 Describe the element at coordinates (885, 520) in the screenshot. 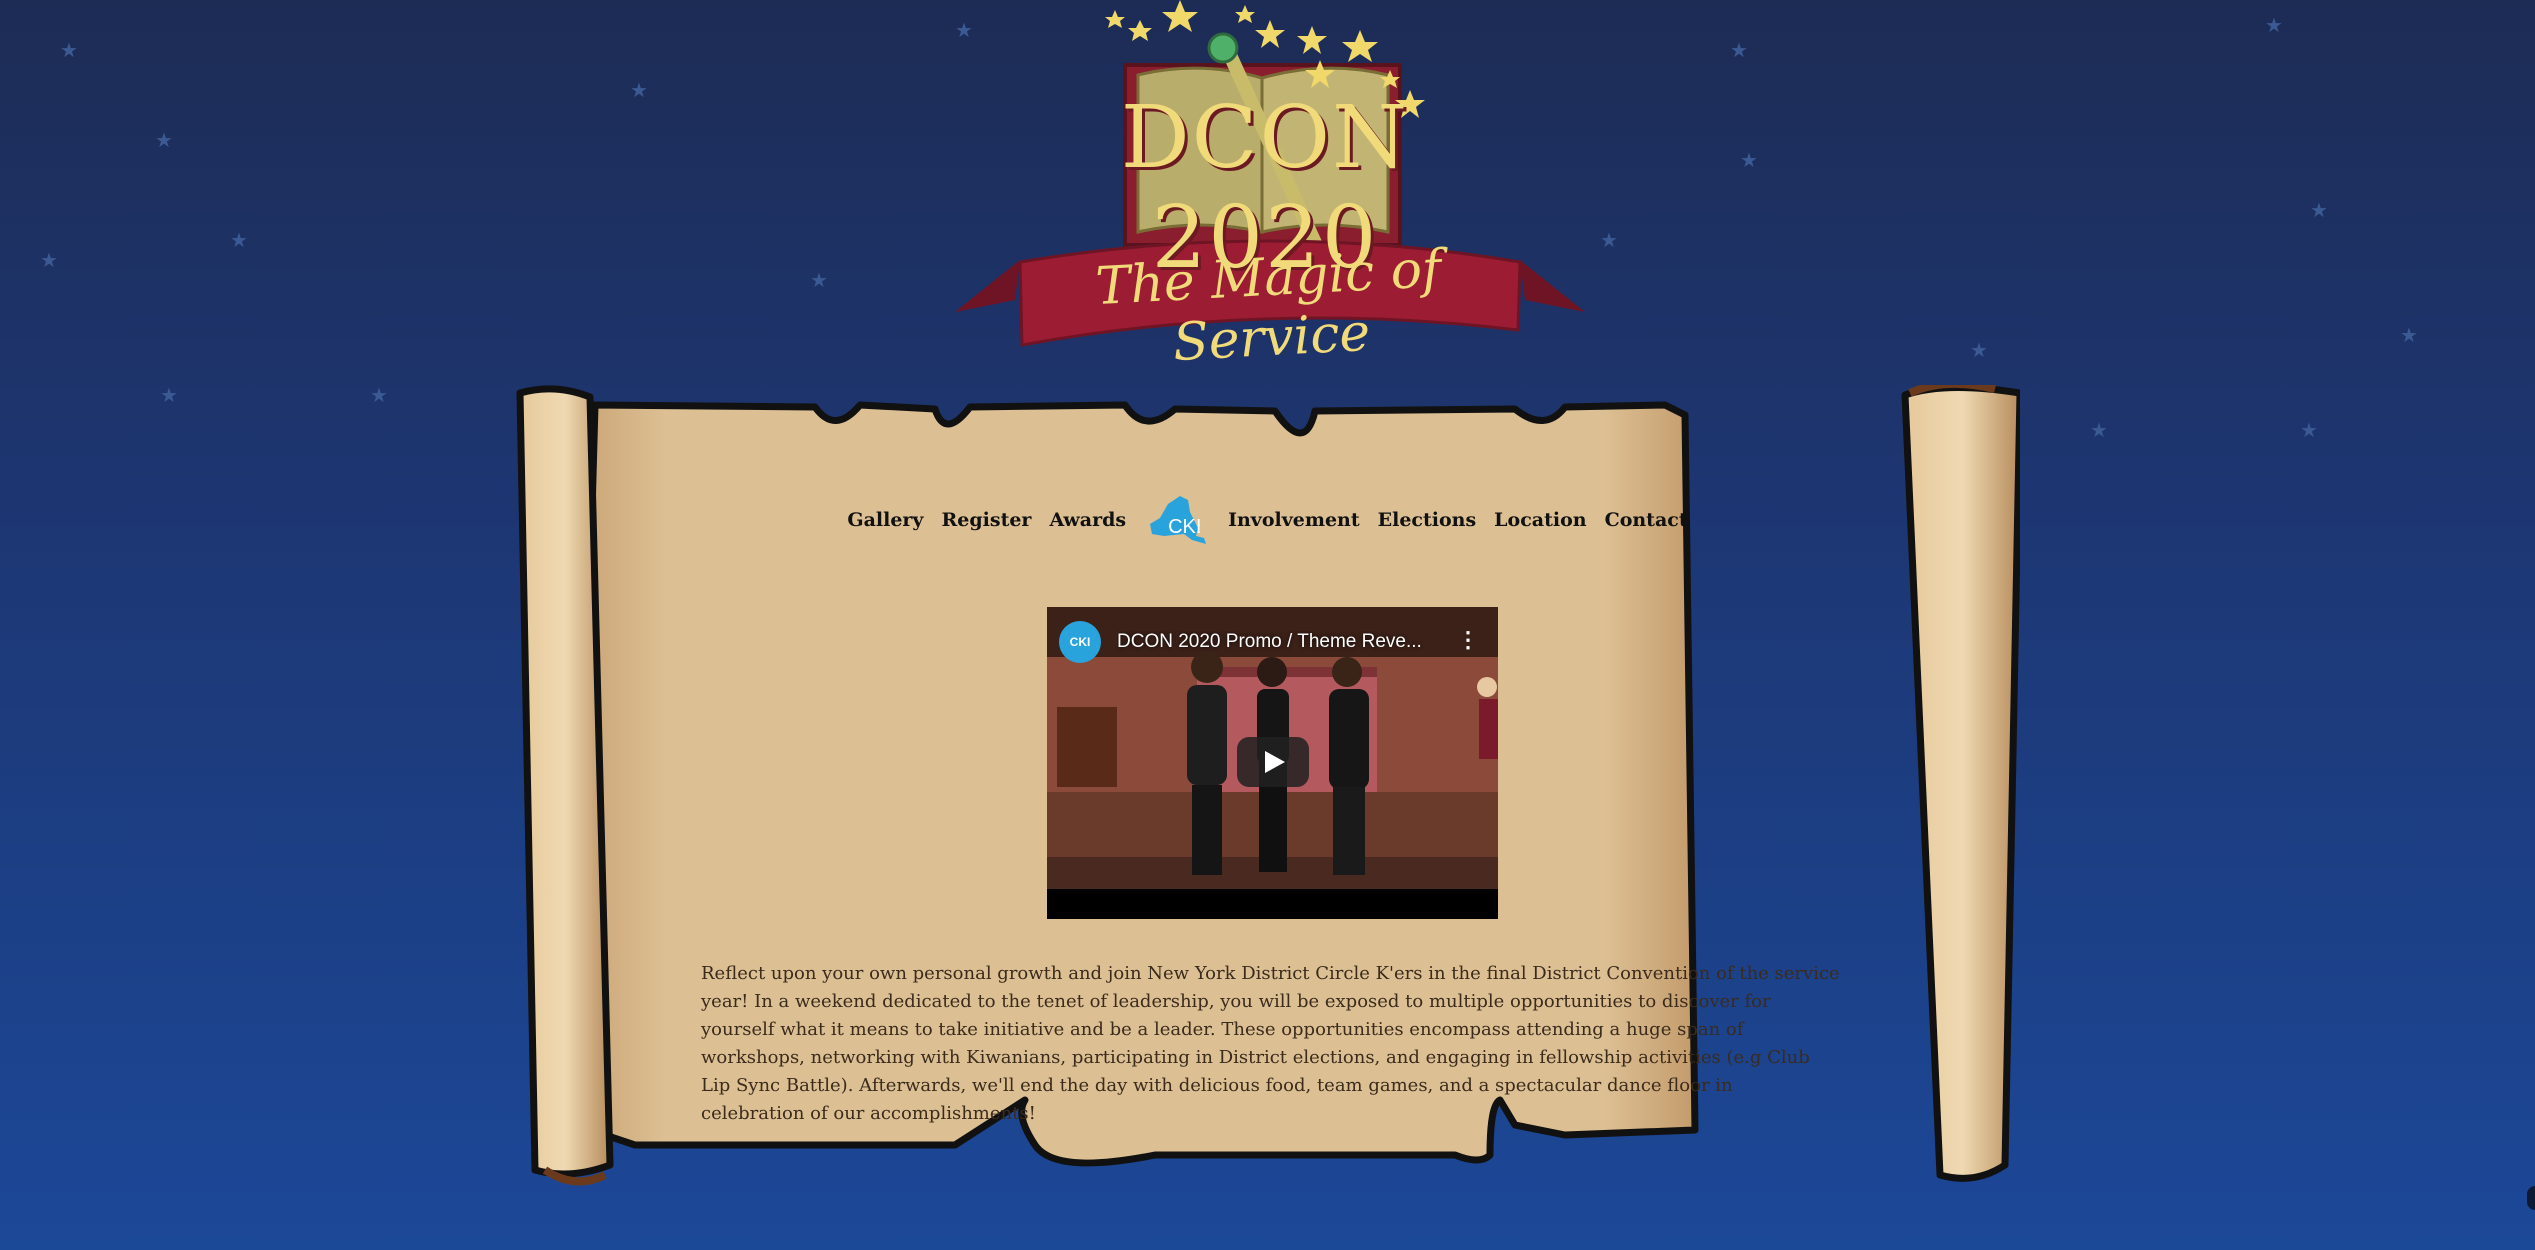

I see `nav-gallery: Gallery` at that location.